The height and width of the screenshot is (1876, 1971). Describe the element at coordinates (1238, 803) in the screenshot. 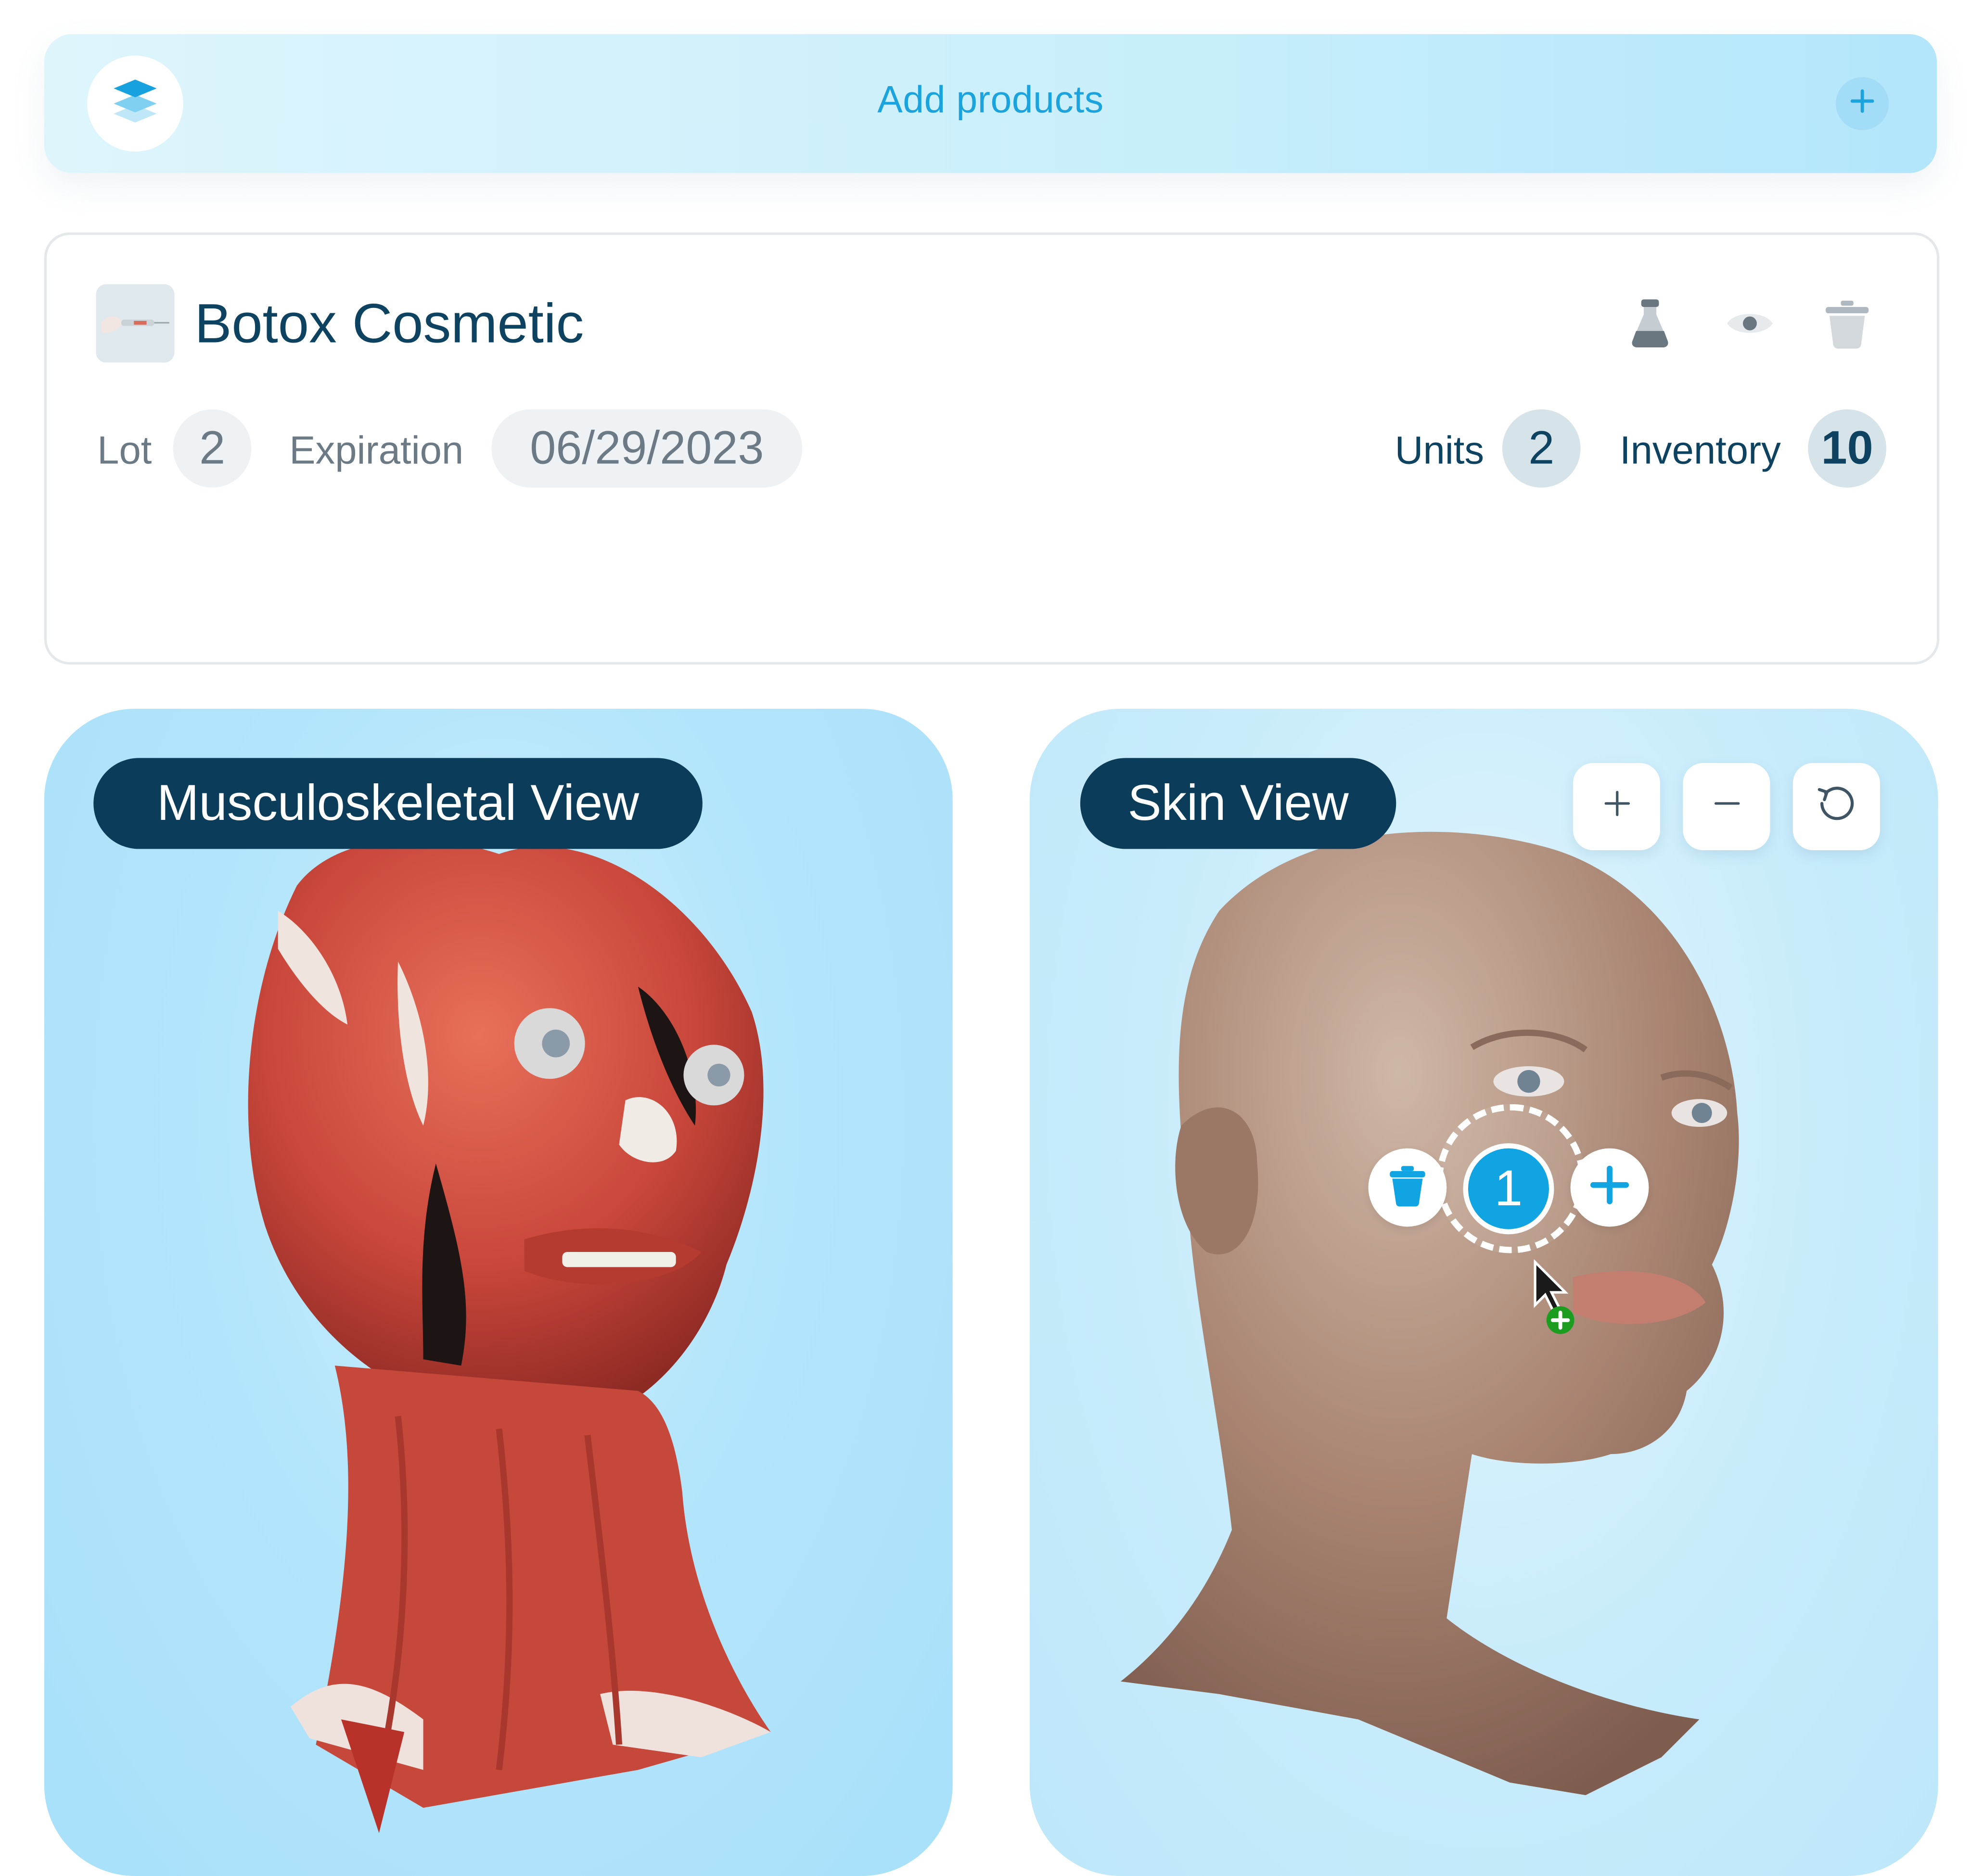

I see `skin-view-label: Skin View` at that location.